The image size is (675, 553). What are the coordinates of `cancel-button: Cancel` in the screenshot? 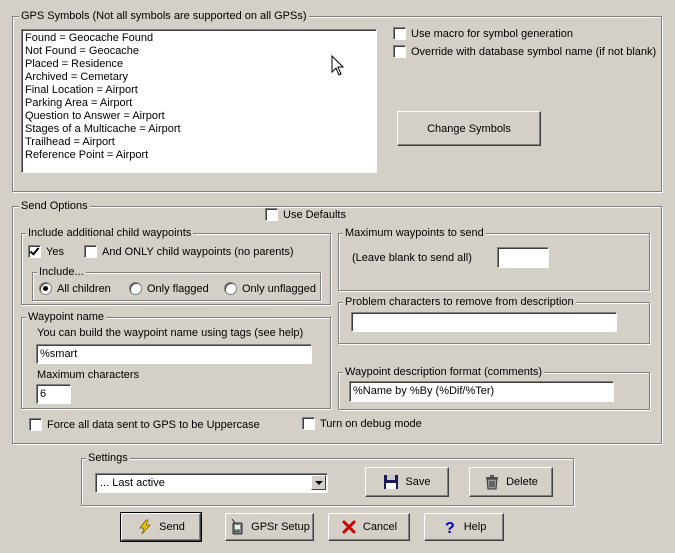 It's located at (369, 527).